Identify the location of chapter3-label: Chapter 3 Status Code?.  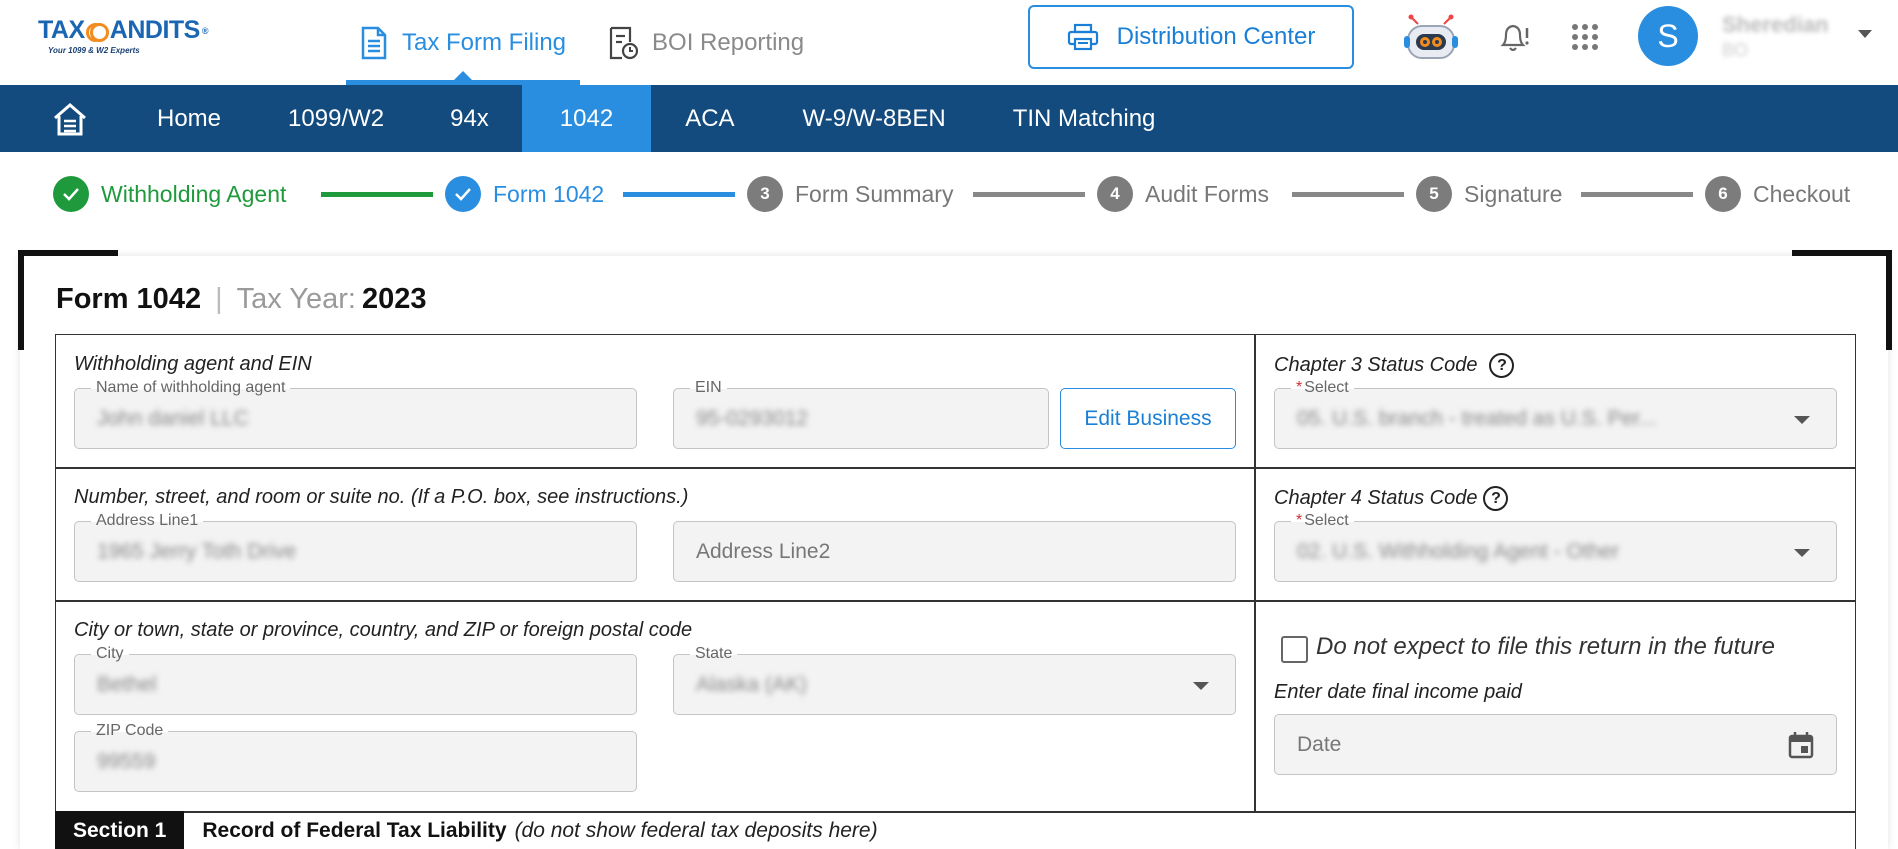
(1394, 365).